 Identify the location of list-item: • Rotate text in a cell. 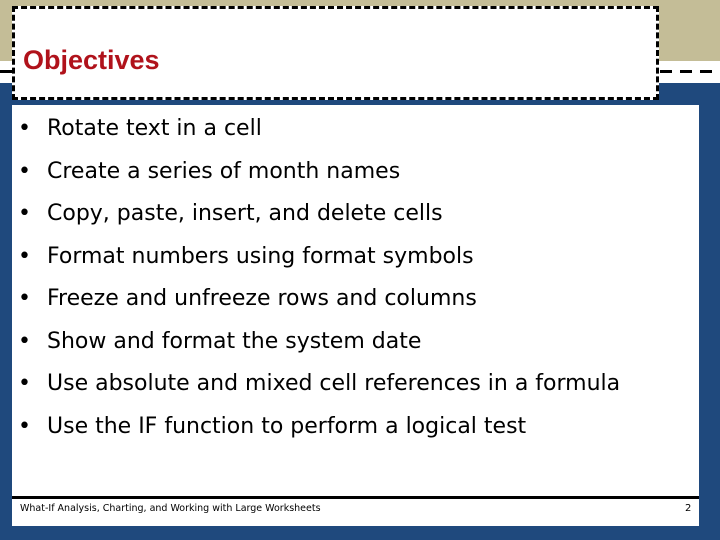
(345, 129).